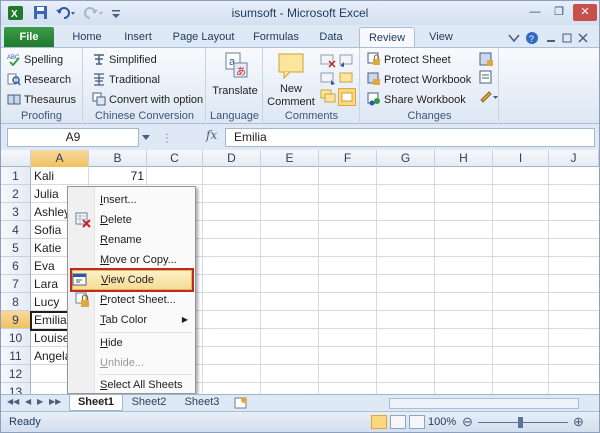  What do you see at coordinates (328, 78) in the screenshot?
I see `next-comment-icon` at bounding box center [328, 78].